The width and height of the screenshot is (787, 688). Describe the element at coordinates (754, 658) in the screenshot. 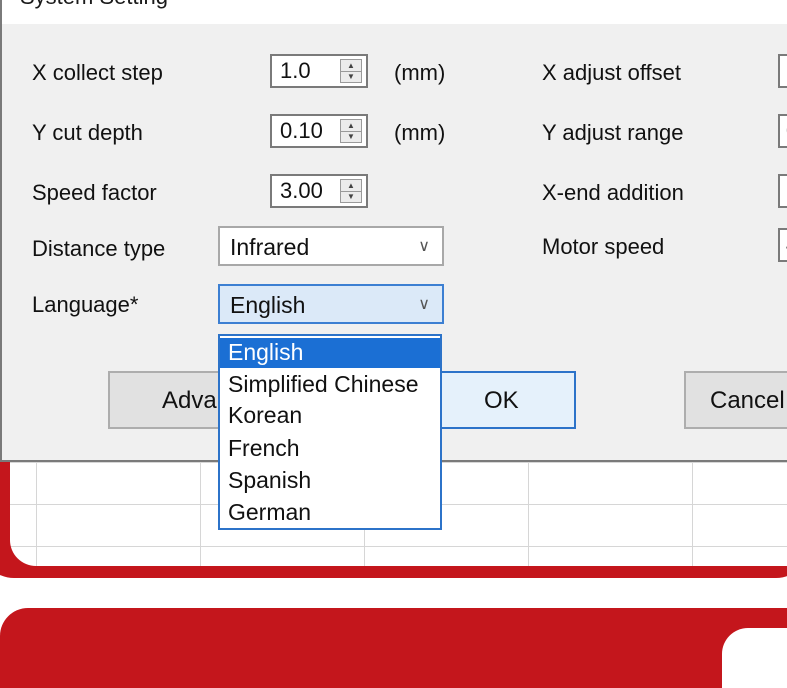

I see `white-tab-shape` at that location.